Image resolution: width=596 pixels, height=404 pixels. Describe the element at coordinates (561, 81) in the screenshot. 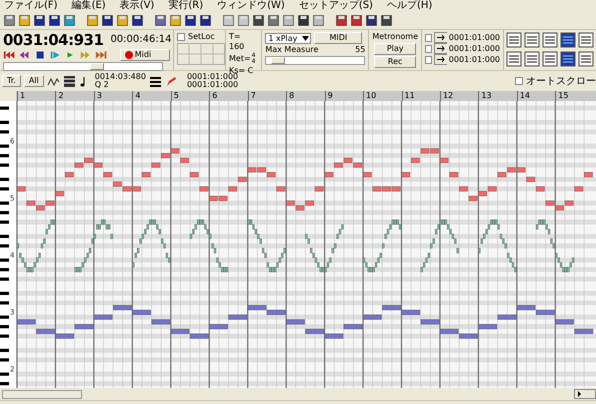

I see `autoscroll-label: オートスクロー` at that location.